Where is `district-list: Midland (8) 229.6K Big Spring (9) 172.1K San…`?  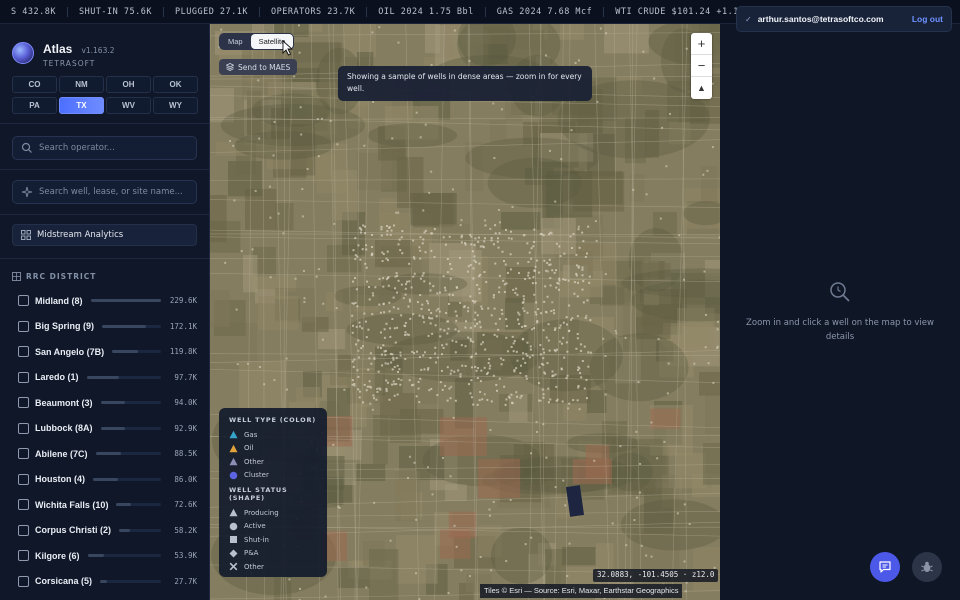
district-list: Midland (8) 229.6K Big Spring (9) 172.1K San… is located at coordinates (104, 441).